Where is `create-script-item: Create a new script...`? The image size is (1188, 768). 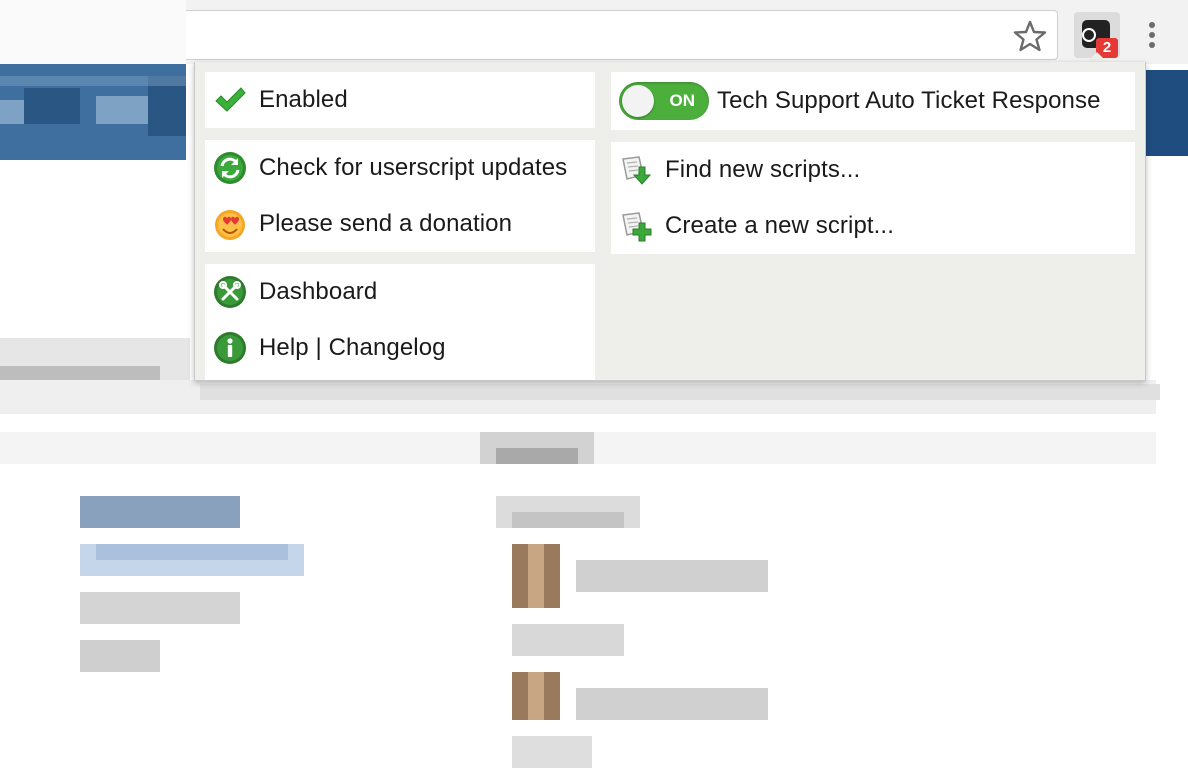 create-script-item: Create a new script... is located at coordinates (756, 226).